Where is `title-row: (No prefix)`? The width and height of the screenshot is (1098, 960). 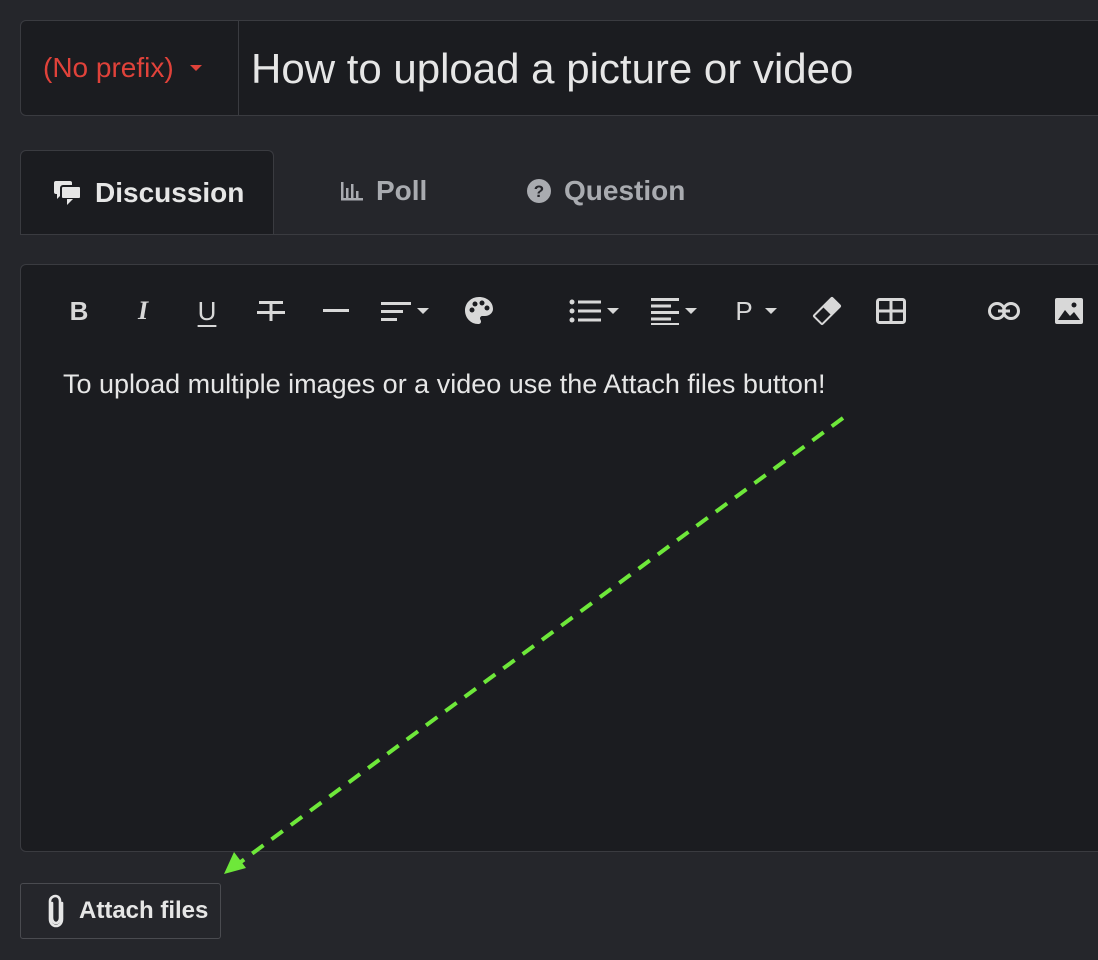 title-row: (No prefix) is located at coordinates (559, 68).